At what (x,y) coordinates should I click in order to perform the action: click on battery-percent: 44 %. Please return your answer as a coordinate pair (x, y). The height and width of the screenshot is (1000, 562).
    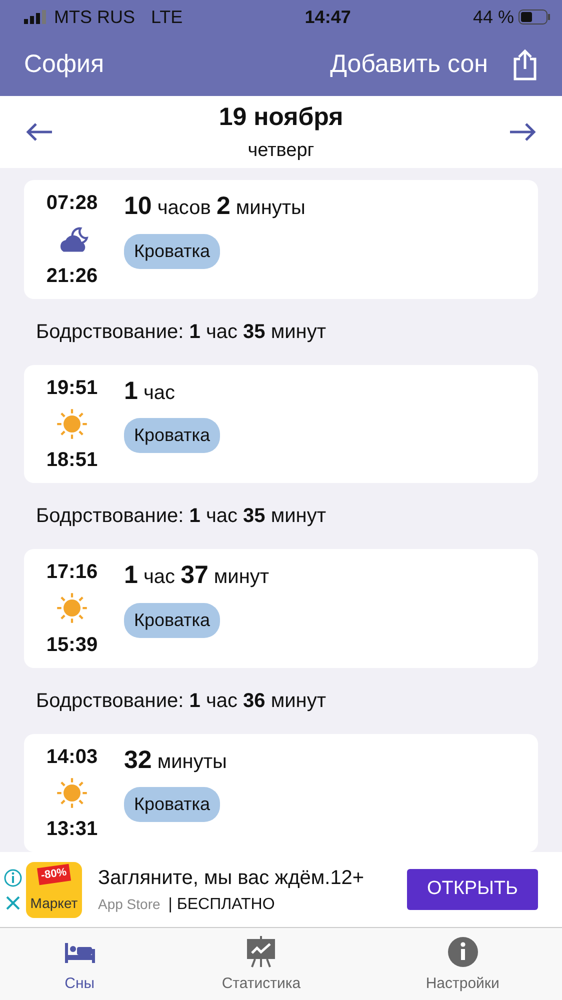
    Looking at the image, I should click on (493, 17).